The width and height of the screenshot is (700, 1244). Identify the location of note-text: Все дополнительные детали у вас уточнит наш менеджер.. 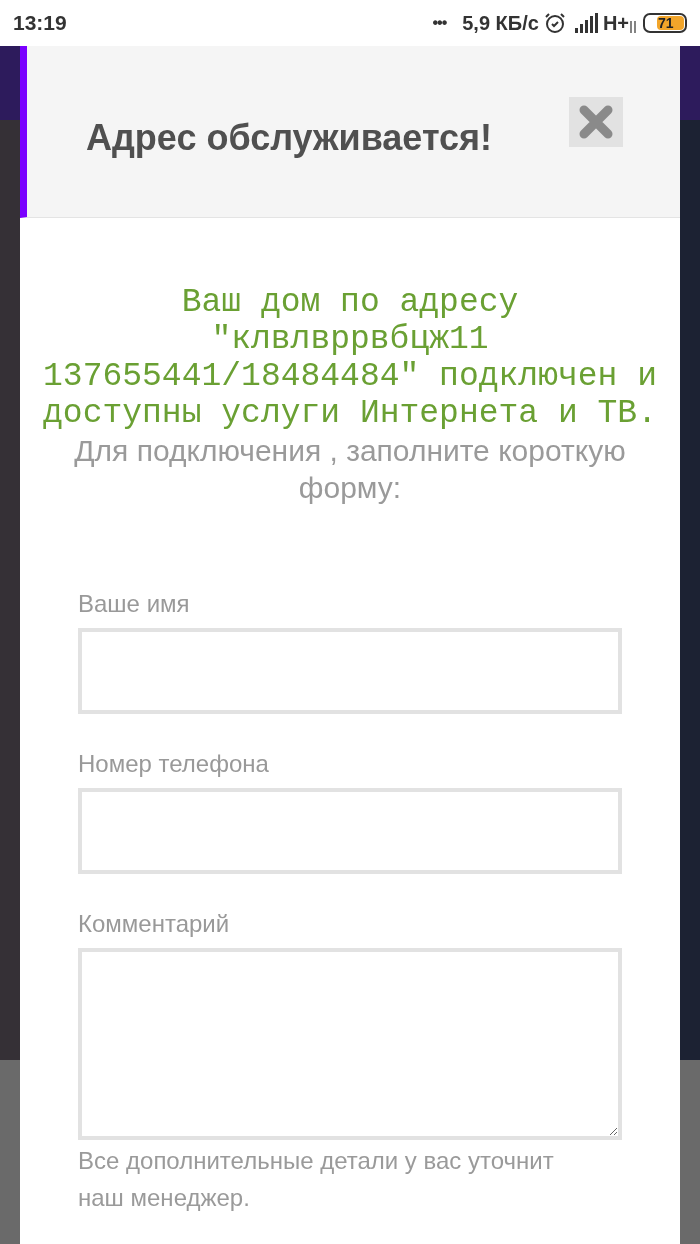
(316, 1179).